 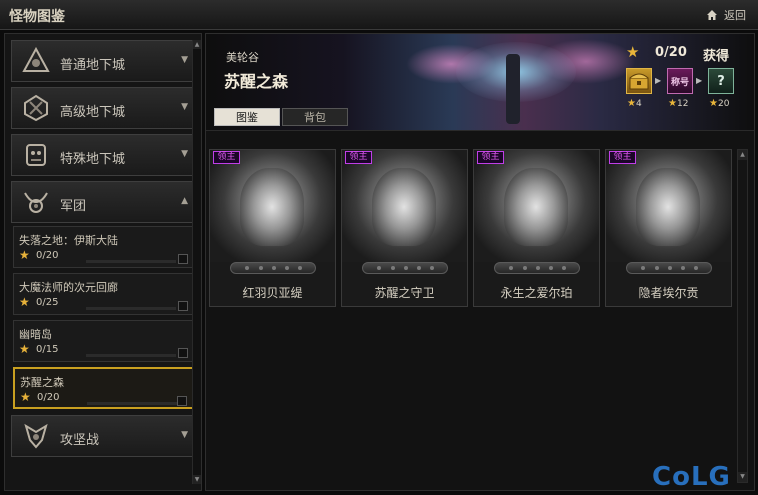 I want to click on monster-card: 领主 隐者埃尔贡, so click(x=668, y=228).